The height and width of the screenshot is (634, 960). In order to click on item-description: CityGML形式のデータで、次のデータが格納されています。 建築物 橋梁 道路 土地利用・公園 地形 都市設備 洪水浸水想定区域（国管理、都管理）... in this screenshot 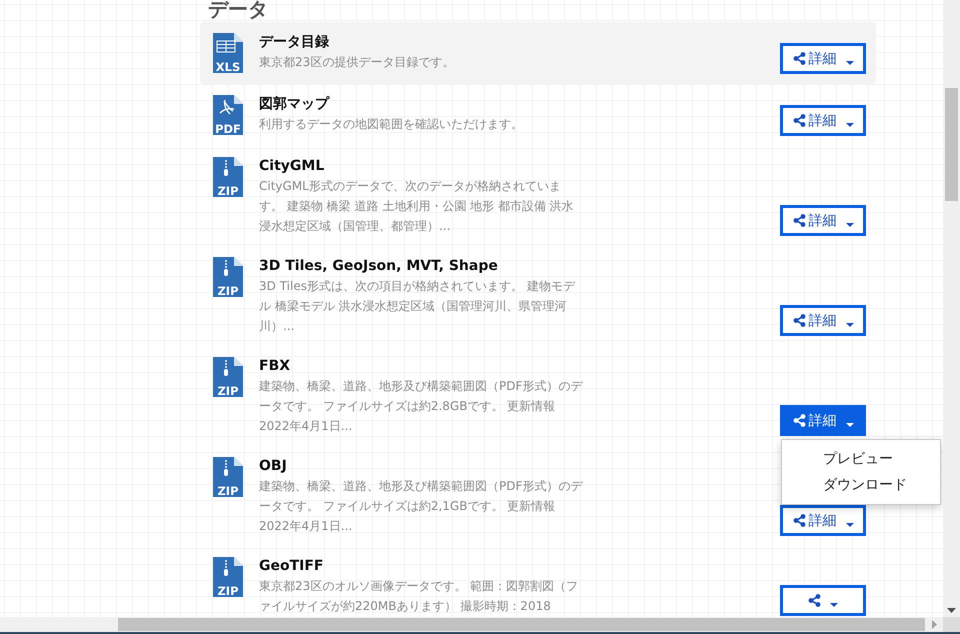, I will do `click(417, 206)`.